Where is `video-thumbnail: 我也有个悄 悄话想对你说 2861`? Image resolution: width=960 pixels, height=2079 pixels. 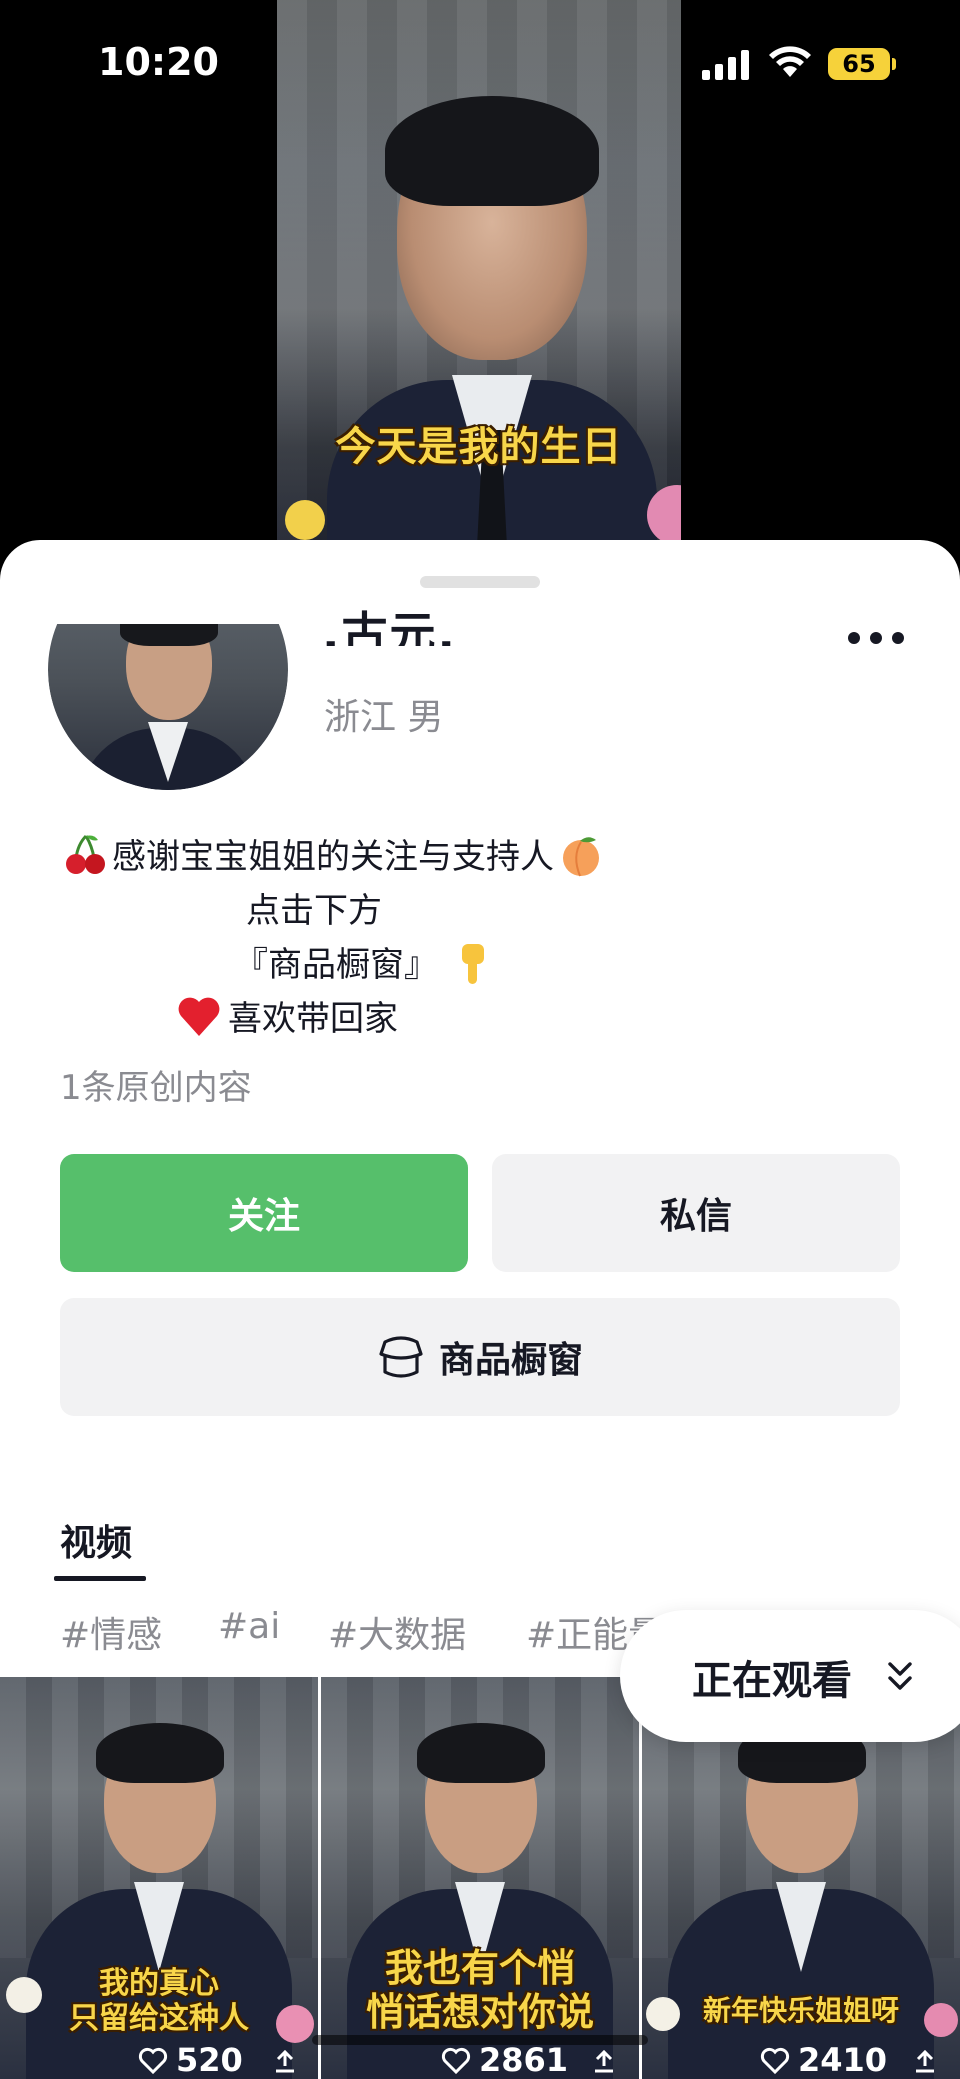
video-thumbnail: 我也有个悄 悄话想对你说 2861 is located at coordinates (480, 1878).